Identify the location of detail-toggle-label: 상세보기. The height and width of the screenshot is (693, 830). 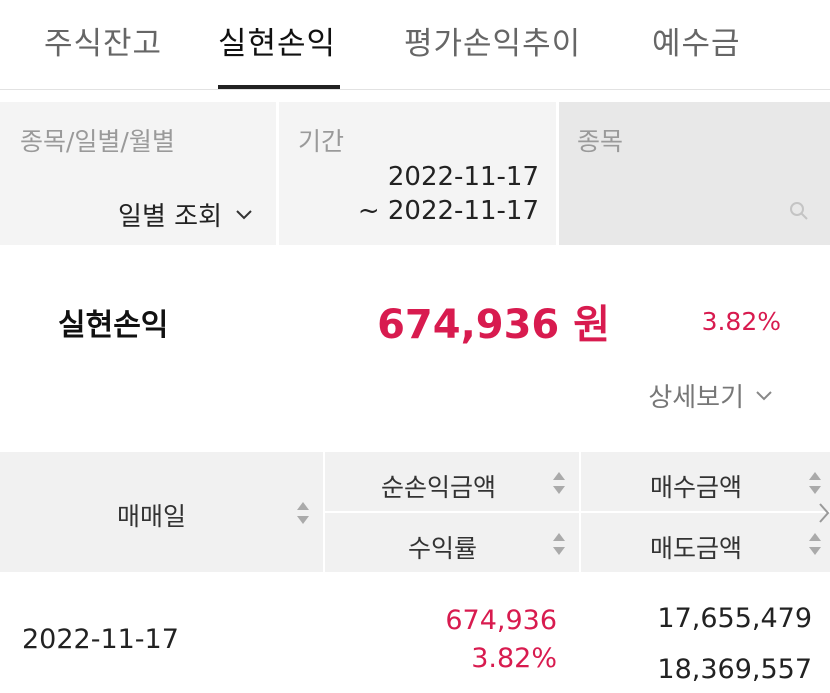
(696, 398).